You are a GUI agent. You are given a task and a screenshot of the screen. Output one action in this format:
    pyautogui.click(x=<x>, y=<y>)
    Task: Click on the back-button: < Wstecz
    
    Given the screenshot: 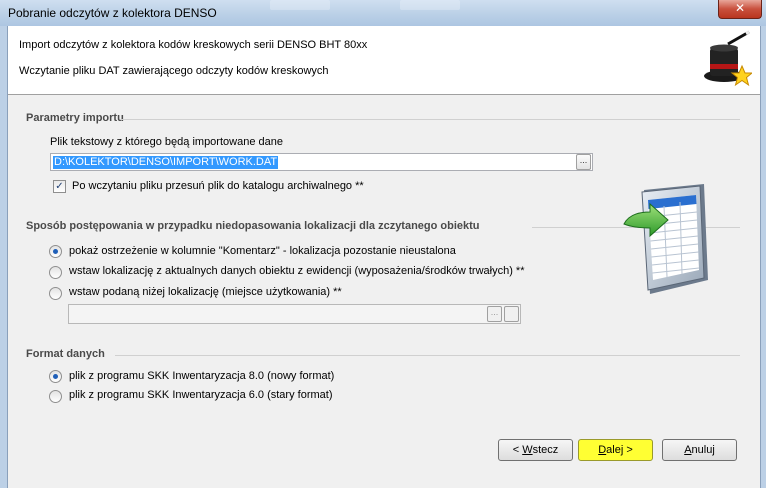 What is the action you would take?
    pyautogui.click(x=535, y=450)
    